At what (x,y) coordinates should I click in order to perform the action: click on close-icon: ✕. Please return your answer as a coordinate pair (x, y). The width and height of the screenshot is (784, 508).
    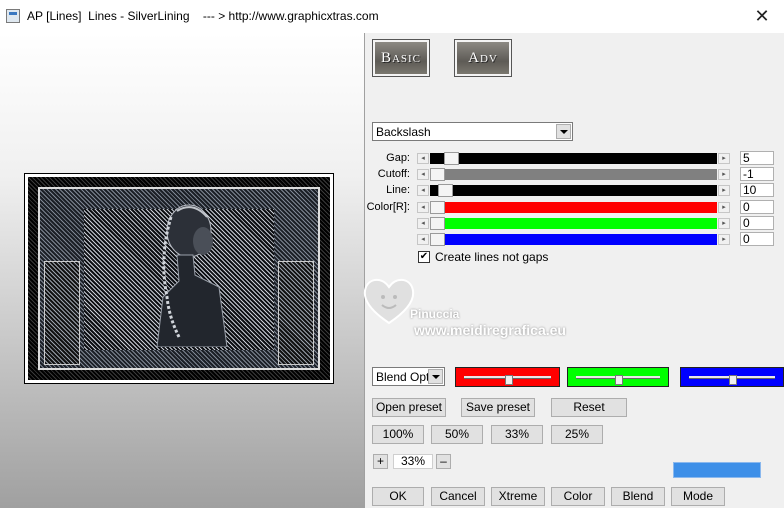
    Looking at the image, I should click on (762, 16).